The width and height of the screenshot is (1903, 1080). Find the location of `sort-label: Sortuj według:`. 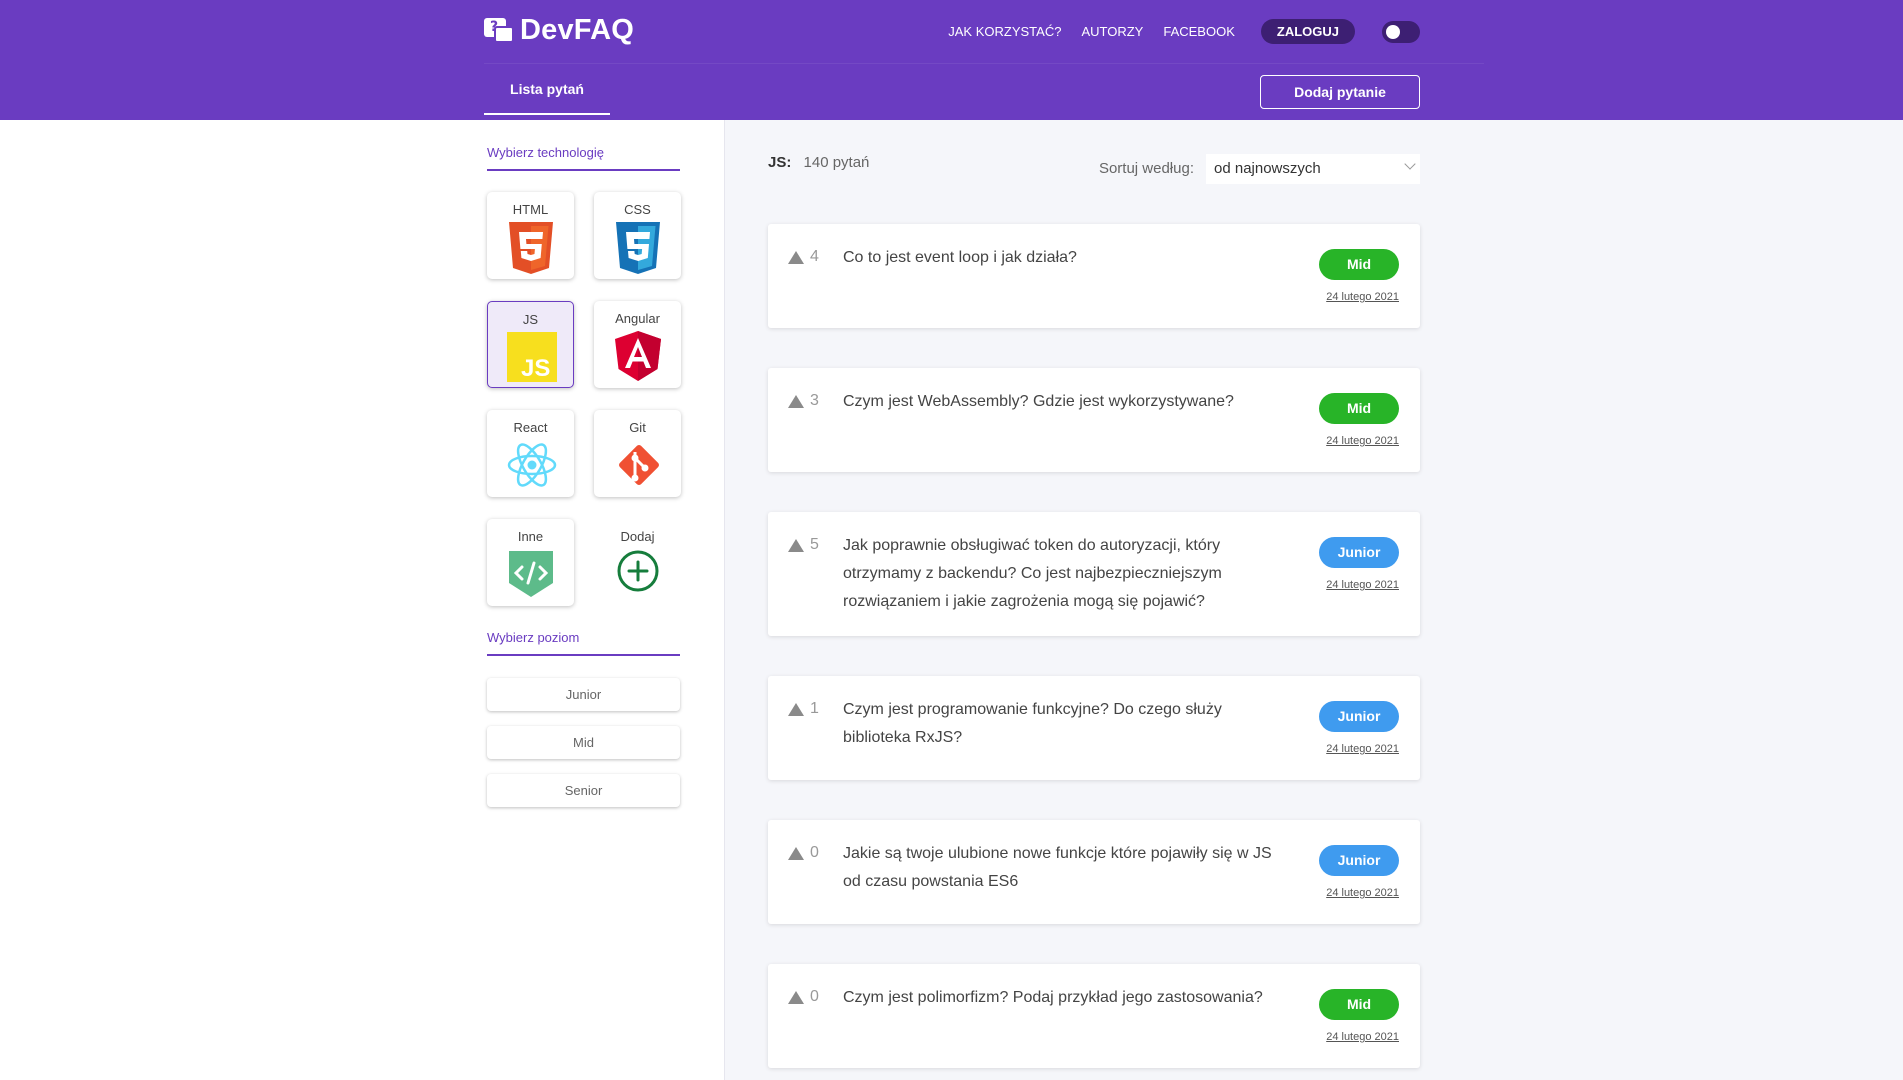

sort-label: Sortuj według: is located at coordinates (1146, 168).